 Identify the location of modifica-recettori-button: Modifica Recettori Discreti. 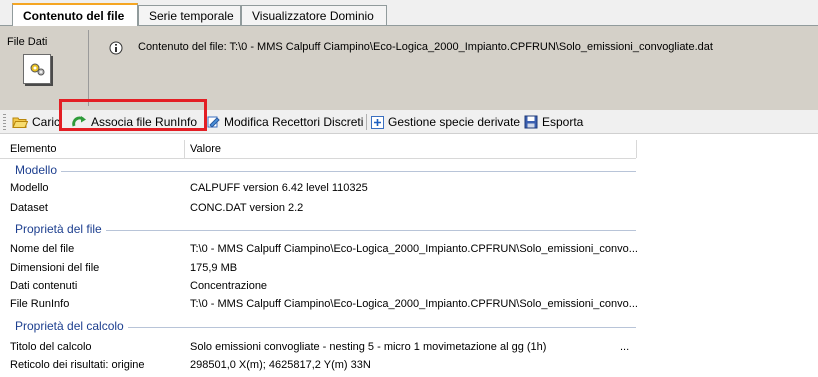
(284, 122).